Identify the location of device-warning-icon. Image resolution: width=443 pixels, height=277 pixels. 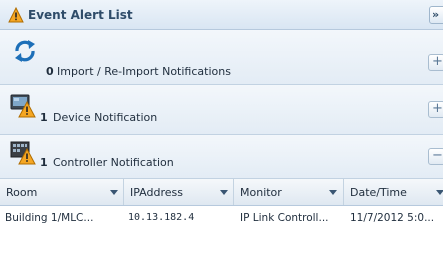
(23, 106).